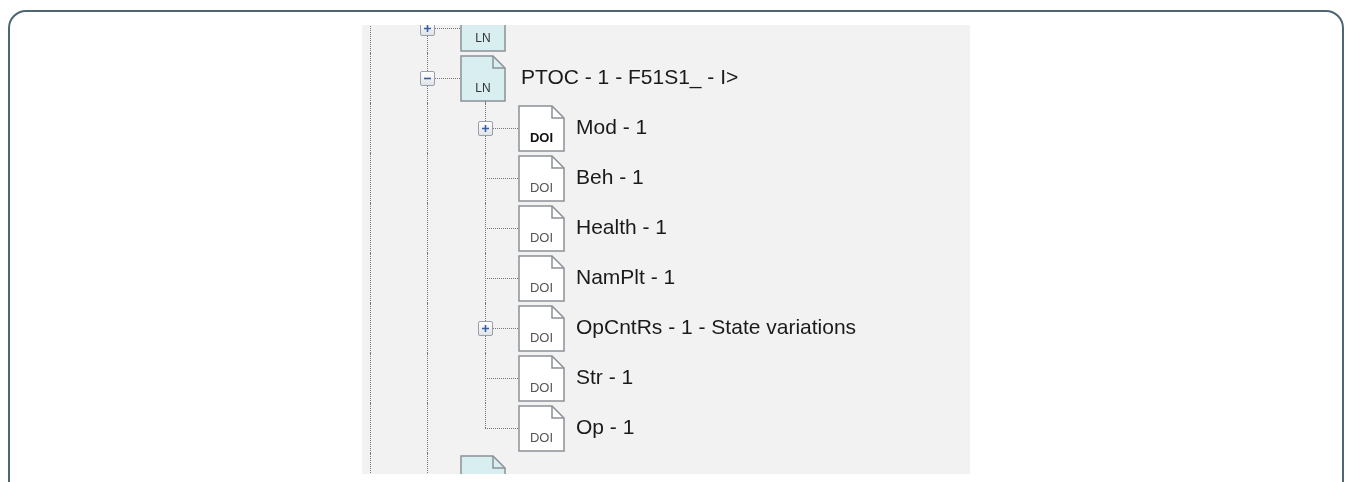  Describe the element at coordinates (605, 427) in the screenshot. I see `tree-item-label: Op - 1` at that location.